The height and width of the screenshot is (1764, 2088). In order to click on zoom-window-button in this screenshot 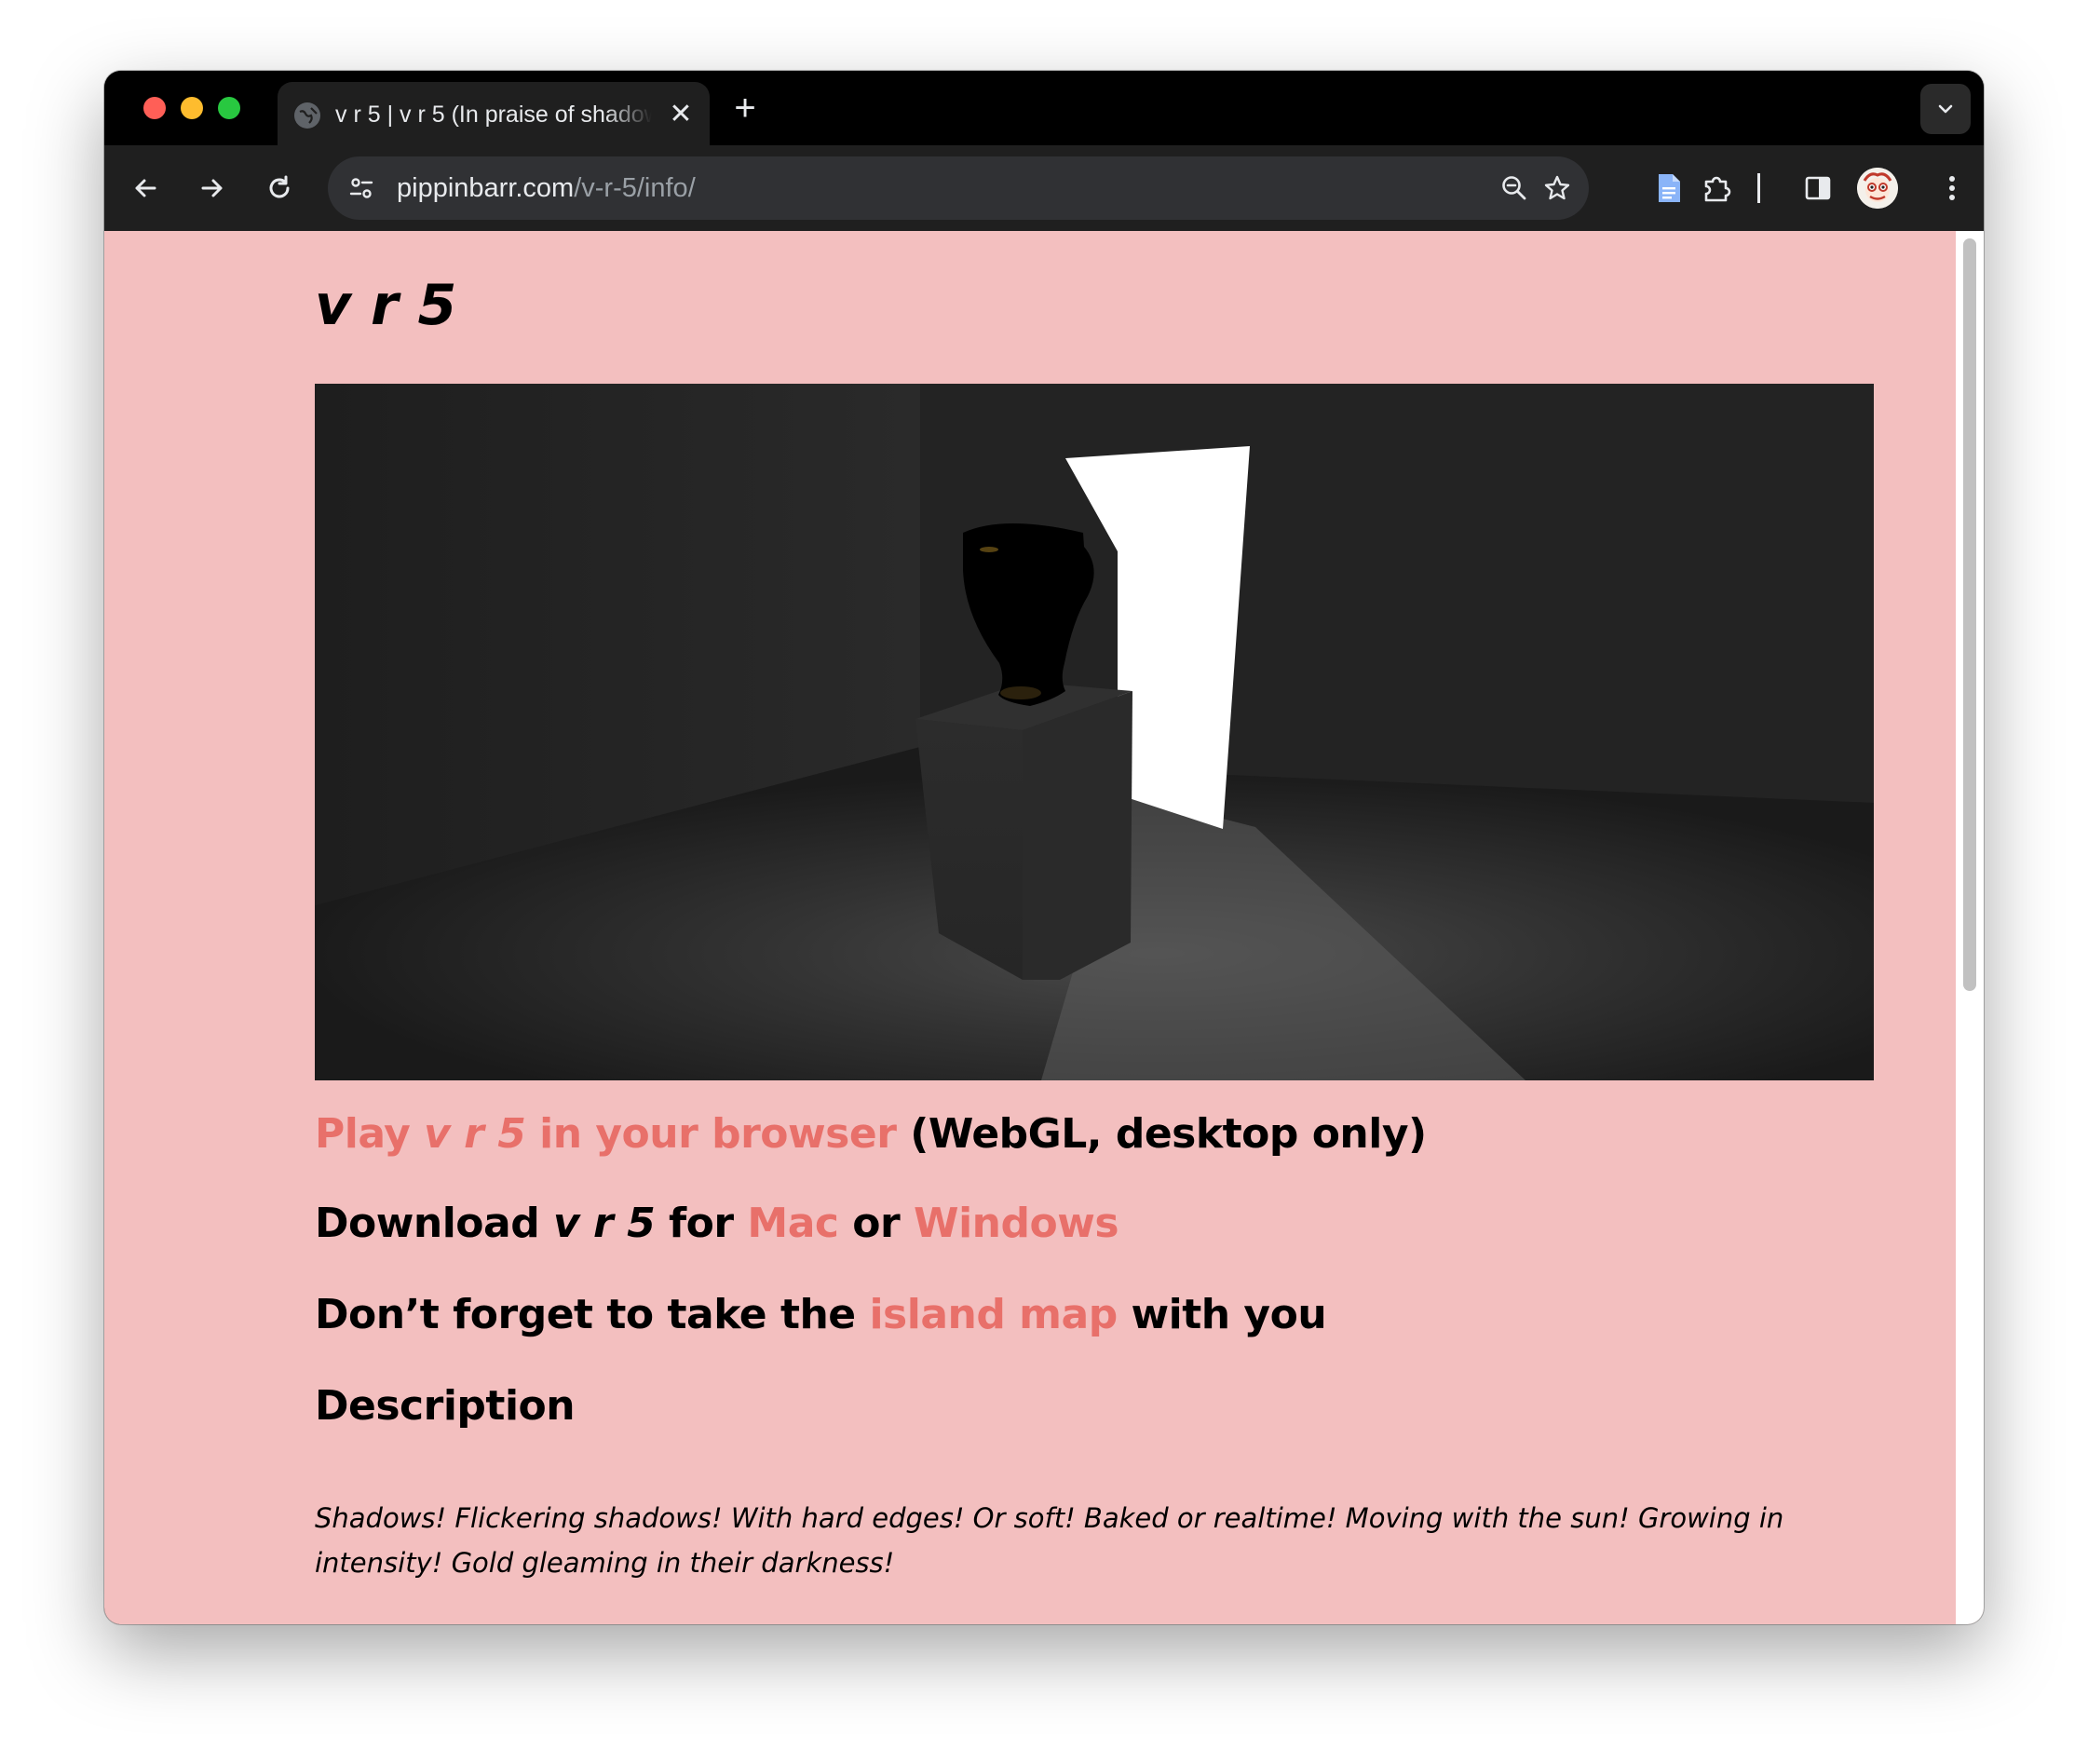, I will do `click(229, 108)`.